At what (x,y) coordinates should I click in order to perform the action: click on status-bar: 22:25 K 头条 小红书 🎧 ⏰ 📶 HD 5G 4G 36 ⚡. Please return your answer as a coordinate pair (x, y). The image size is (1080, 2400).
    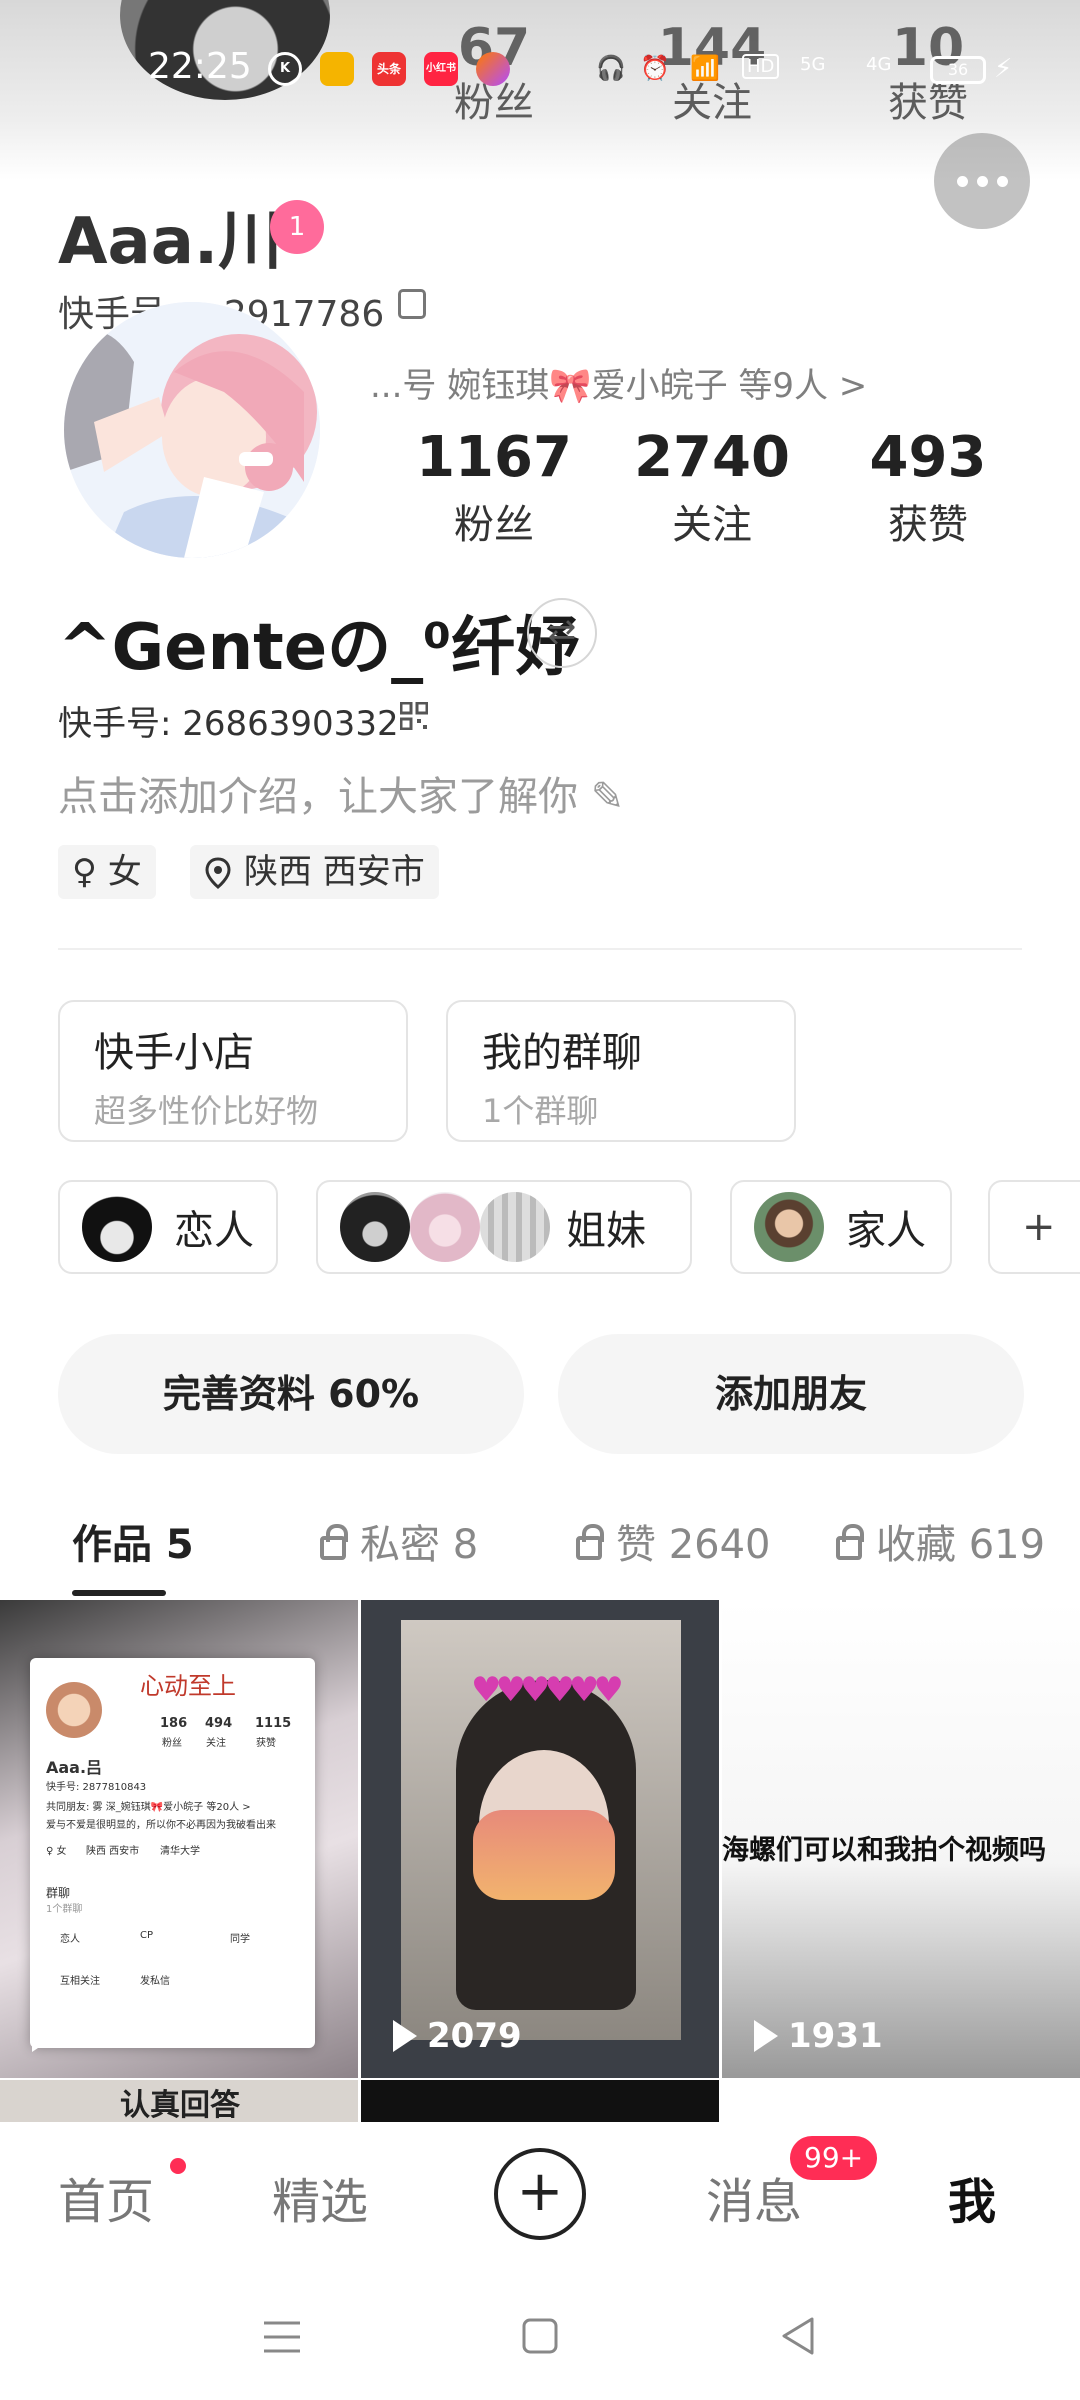
    Looking at the image, I should click on (540, 71).